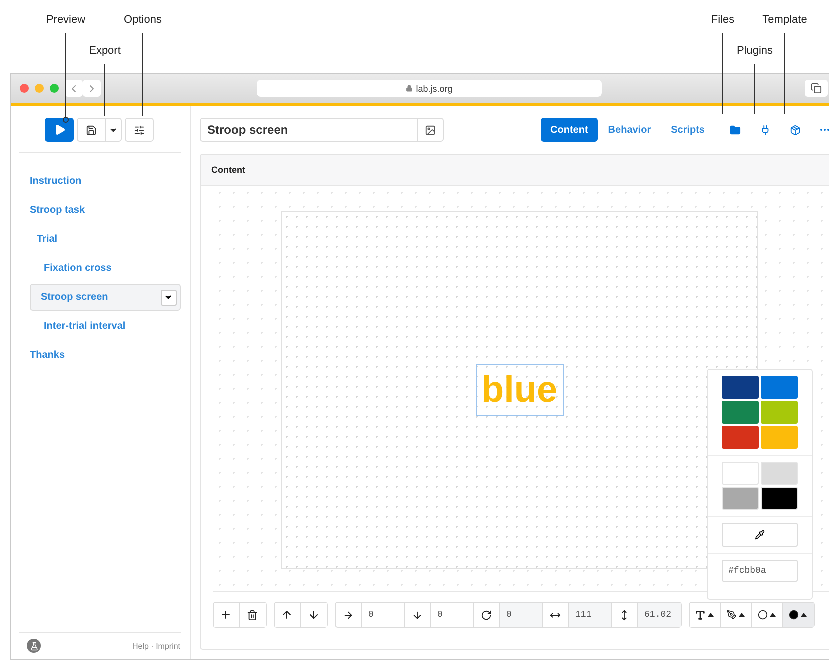 The image size is (829, 660). Describe the element at coordinates (795, 130) in the screenshot. I see `box-icon` at that location.